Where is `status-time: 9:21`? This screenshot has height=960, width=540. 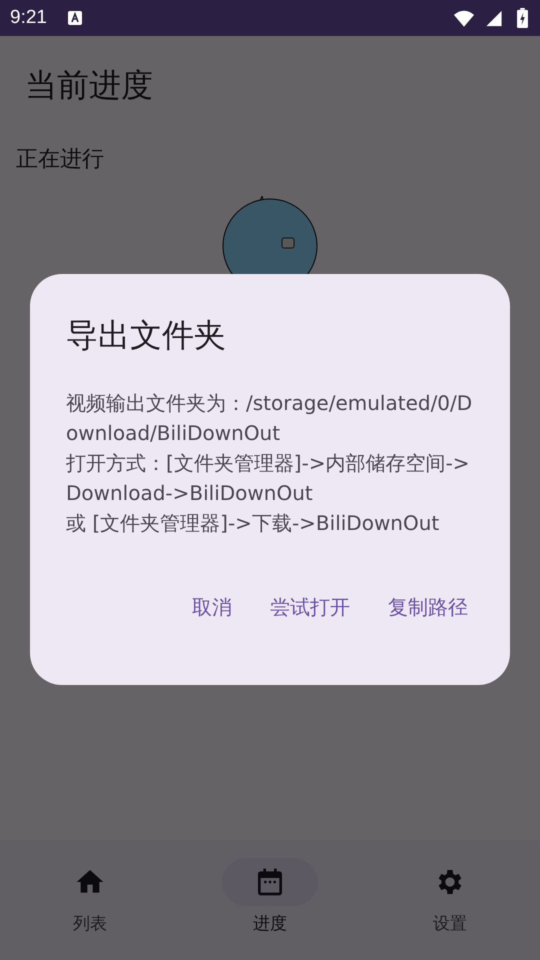
status-time: 9:21 is located at coordinates (28, 18).